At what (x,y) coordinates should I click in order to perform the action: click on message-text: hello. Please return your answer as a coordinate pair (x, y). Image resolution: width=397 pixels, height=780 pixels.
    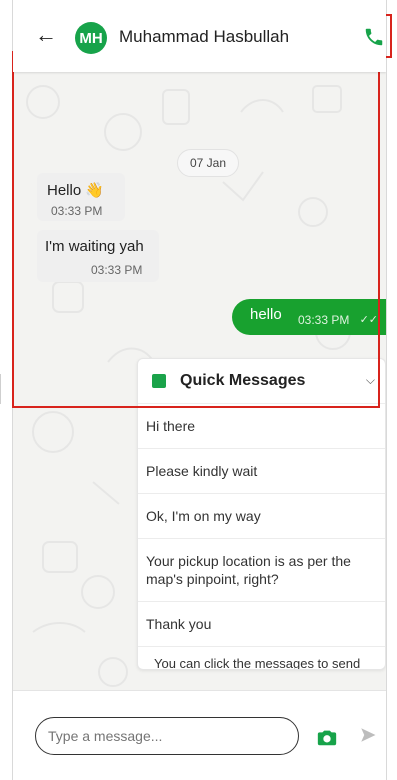
    Looking at the image, I should click on (266, 314).